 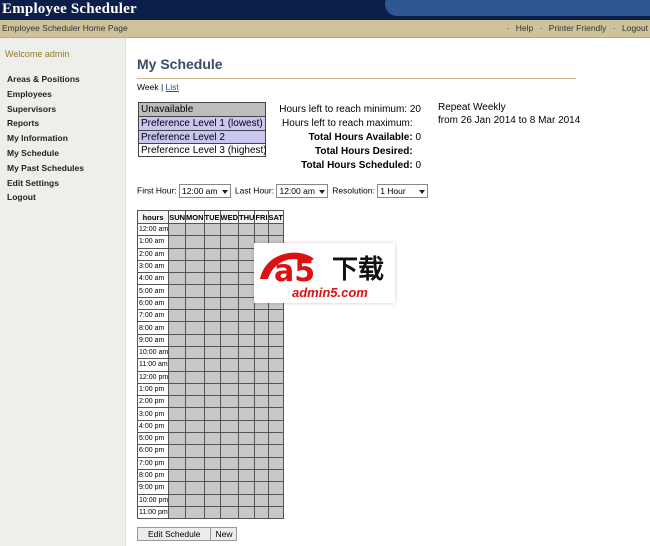 I want to click on new-button: New, so click(x=224, y=534).